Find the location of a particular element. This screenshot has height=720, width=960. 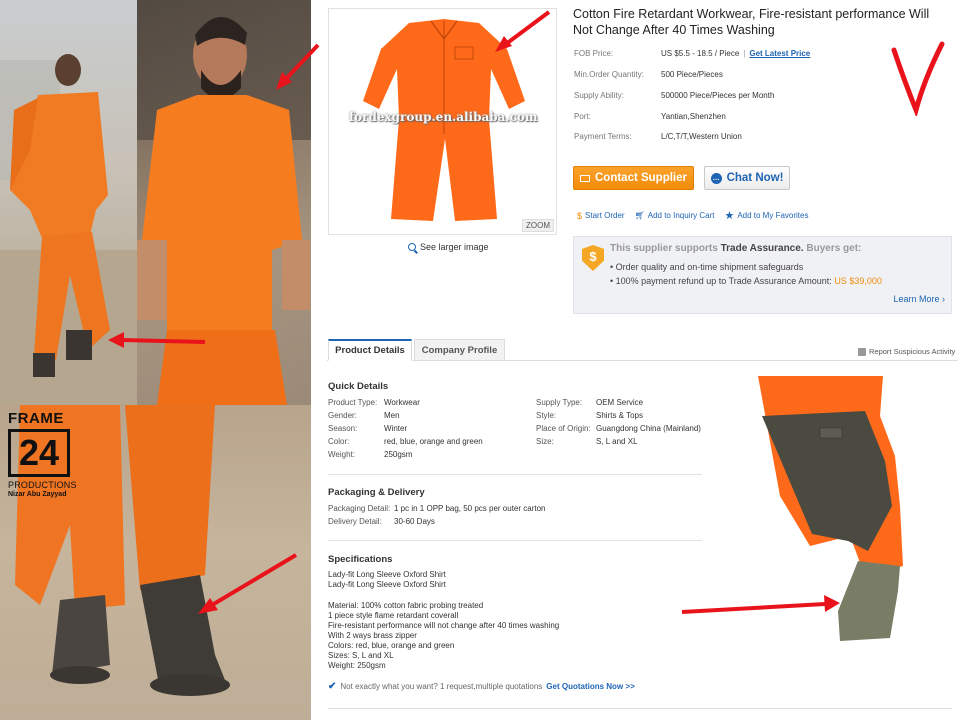

arrow-catalog-coverall is located at coordinates (523, 31).